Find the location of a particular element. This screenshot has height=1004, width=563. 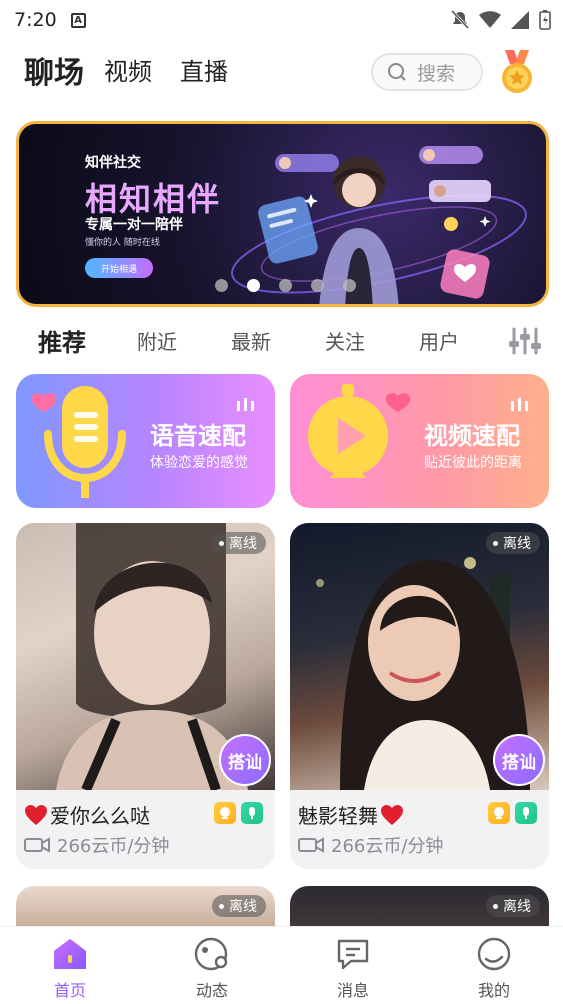

video-match-subtitle: 贴近彼此的距离 is located at coordinates (473, 463).